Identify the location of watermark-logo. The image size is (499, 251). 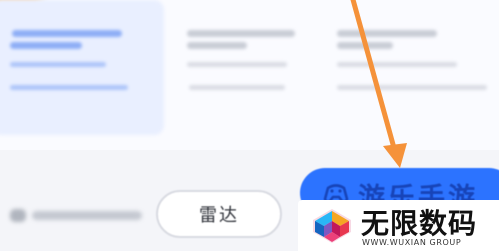
(332, 226).